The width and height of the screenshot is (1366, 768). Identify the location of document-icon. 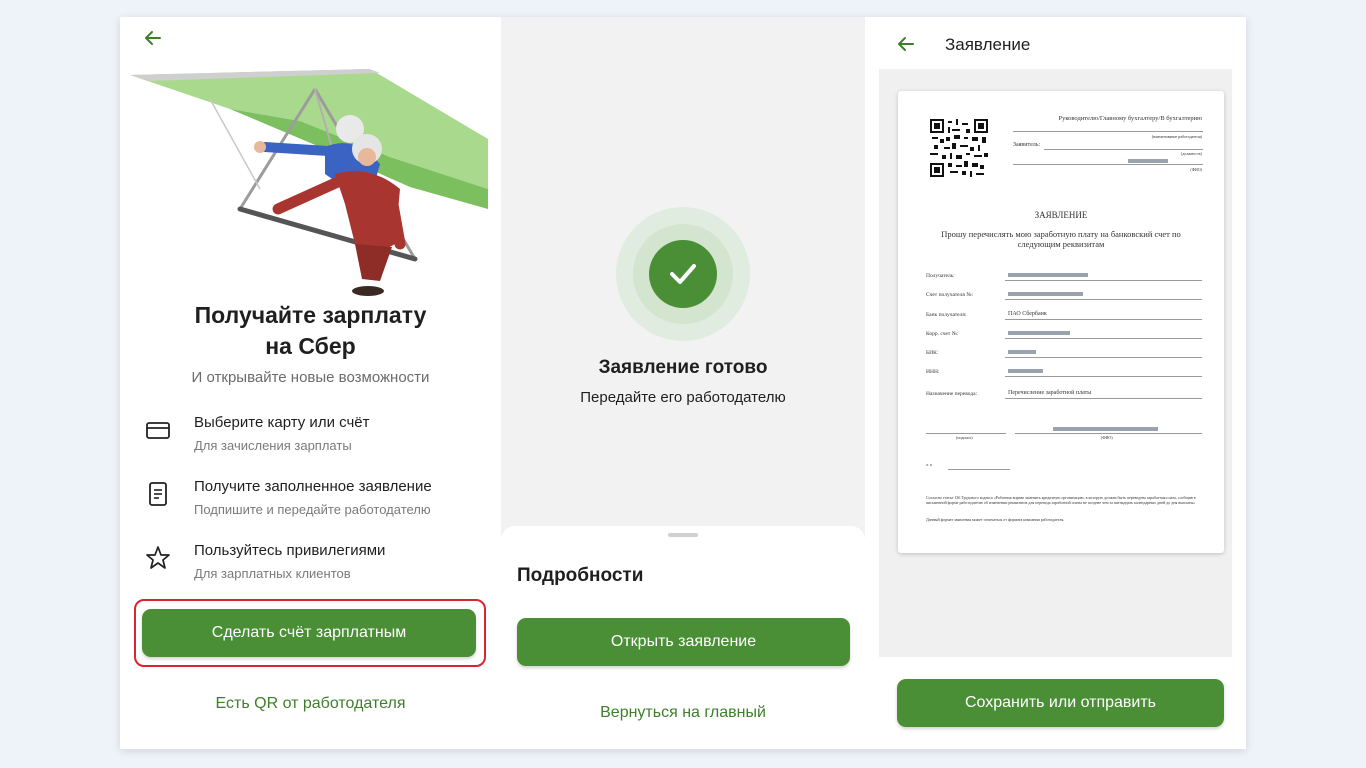
(158, 494).